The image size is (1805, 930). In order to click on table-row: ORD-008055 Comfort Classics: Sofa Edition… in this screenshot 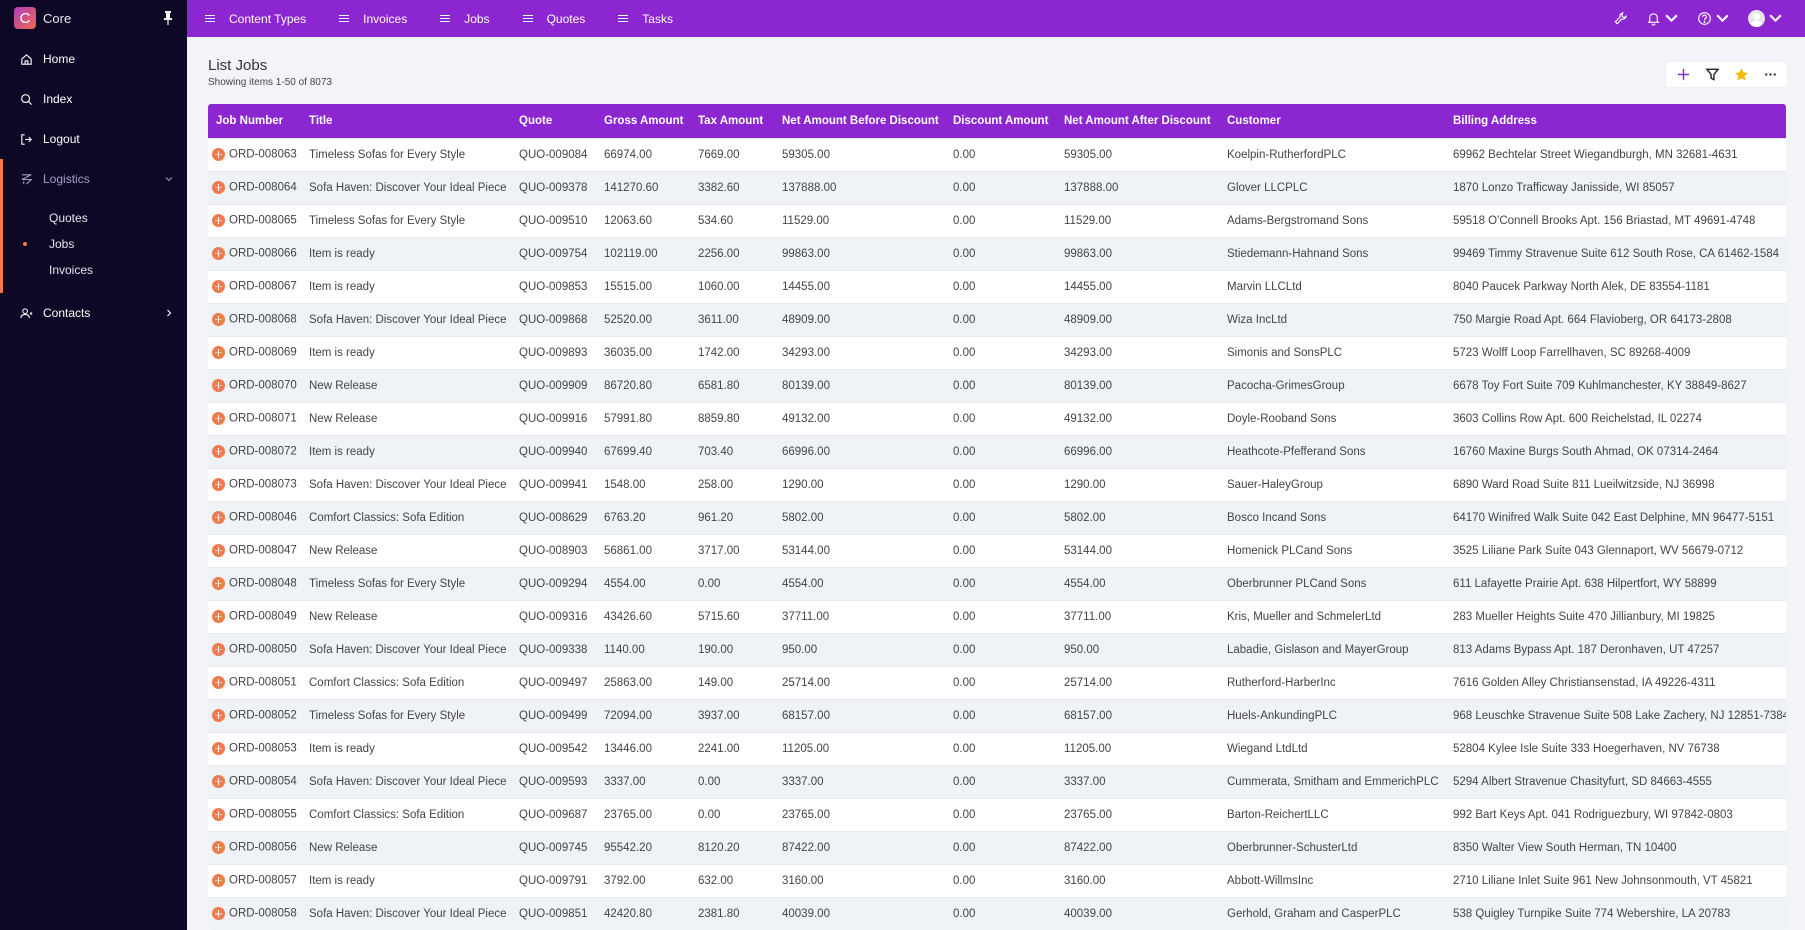, I will do `click(997, 814)`.